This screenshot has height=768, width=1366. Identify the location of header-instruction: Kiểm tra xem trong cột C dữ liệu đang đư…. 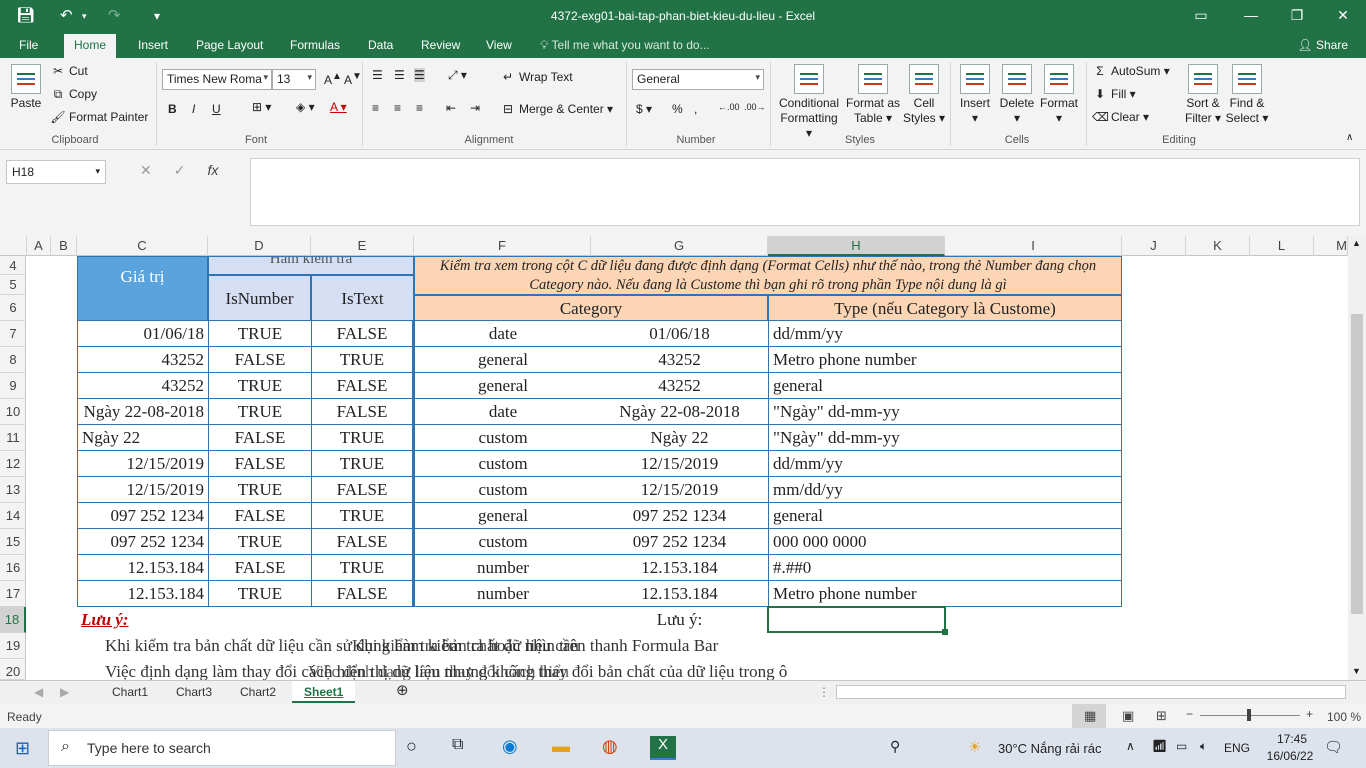
(768, 275).